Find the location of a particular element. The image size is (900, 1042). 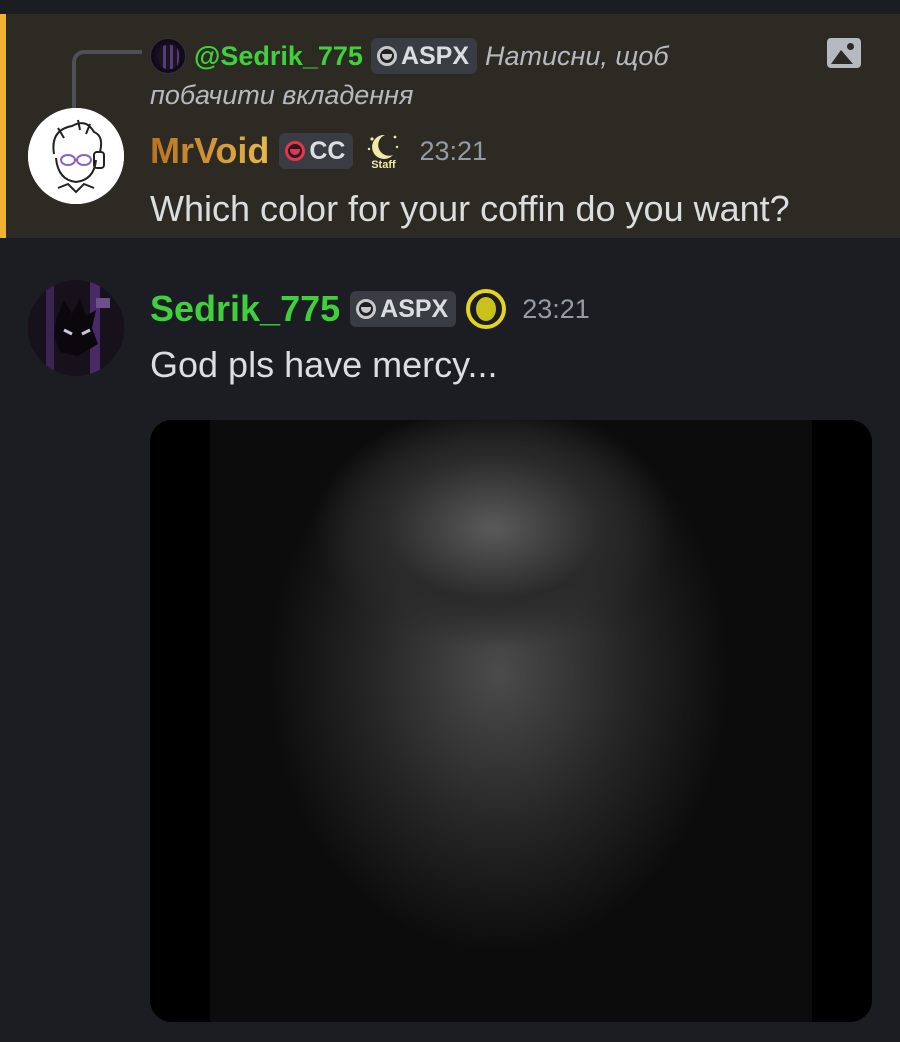

reply-role-label: ASPX is located at coordinates (435, 55).